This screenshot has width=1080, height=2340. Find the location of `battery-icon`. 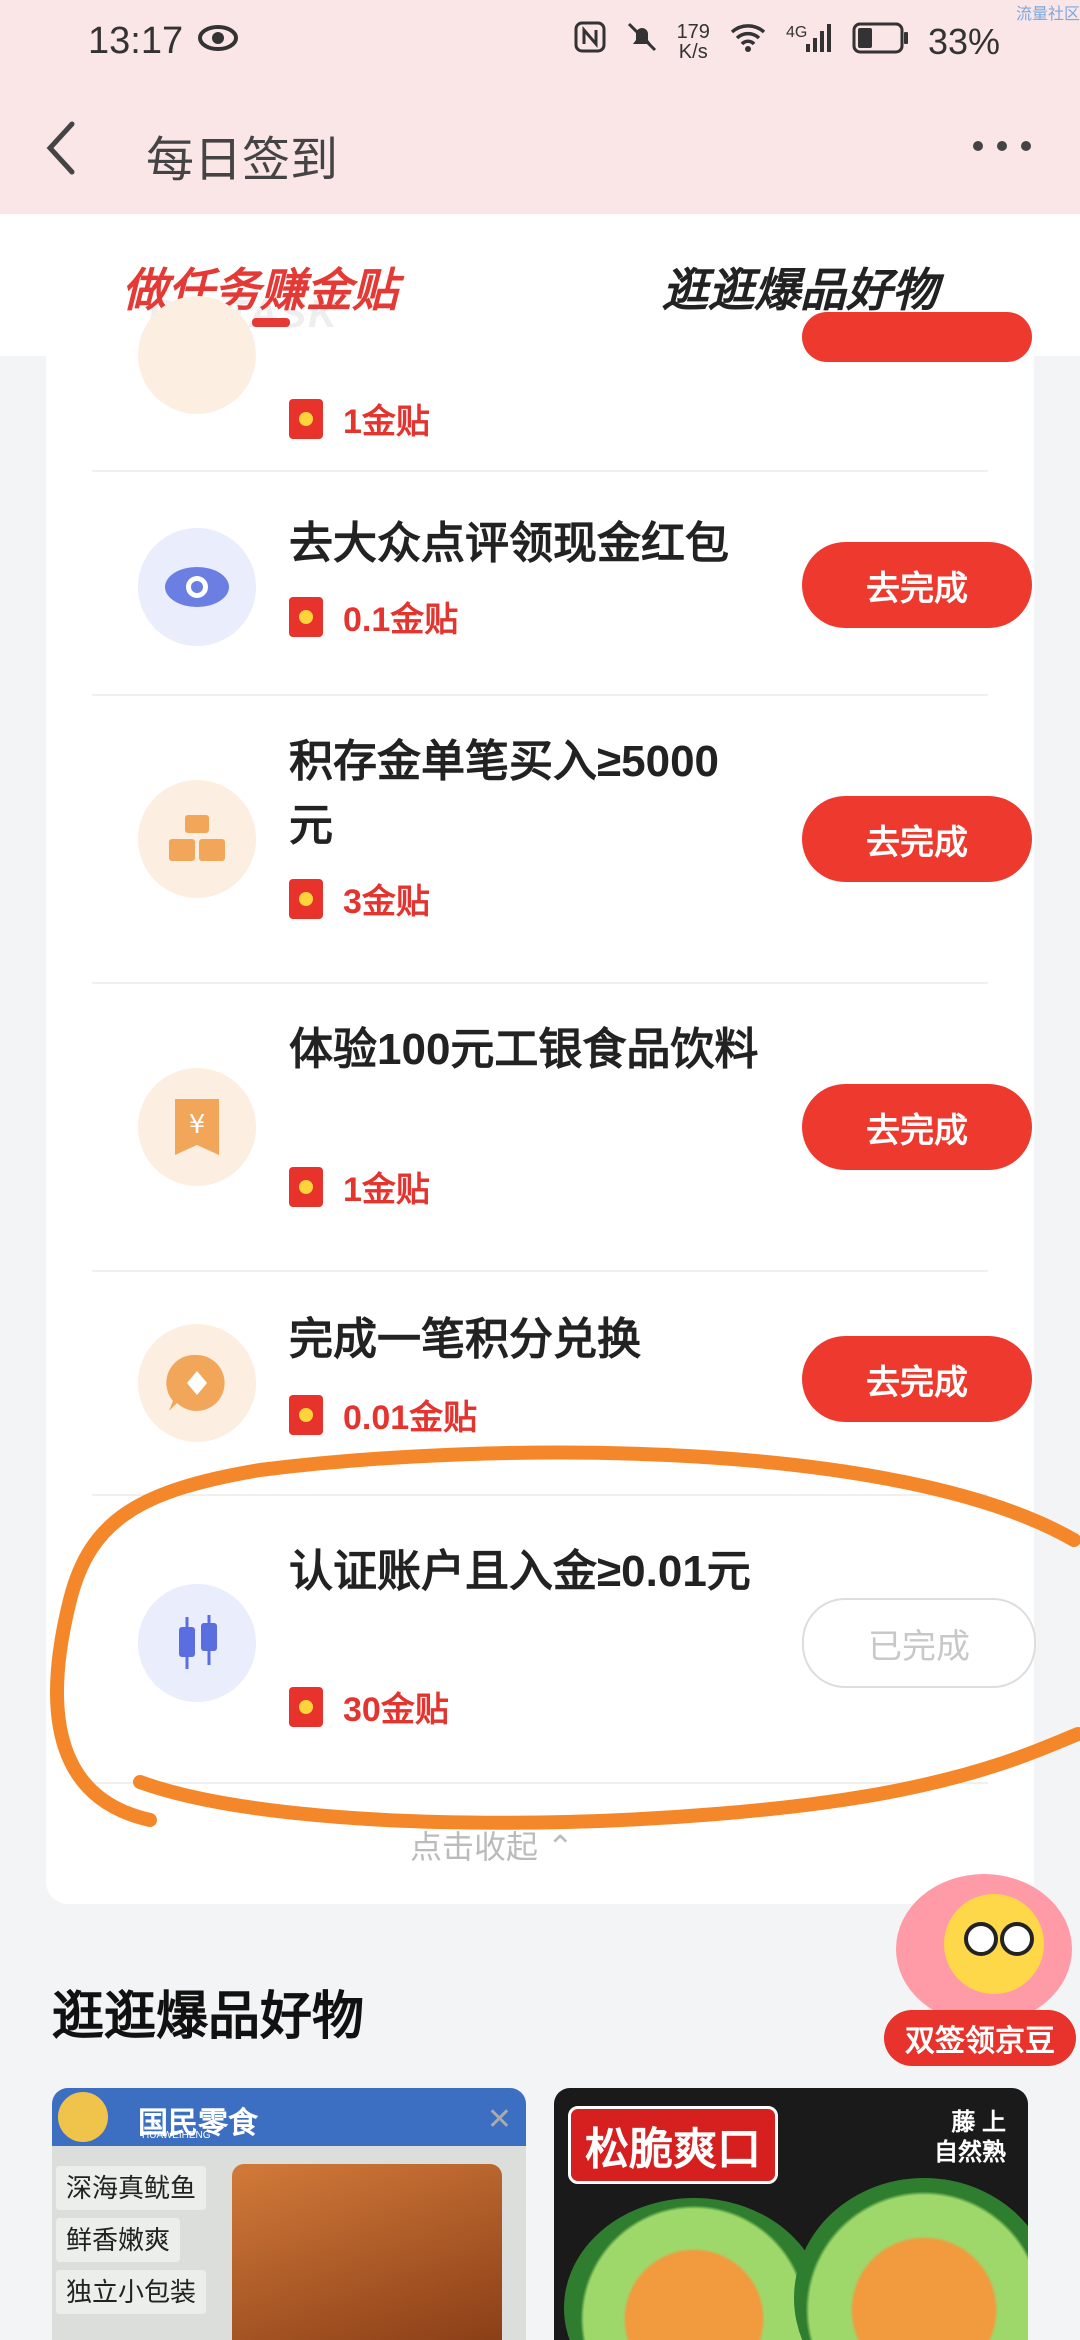

battery-icon is located at coordinates (881, 42).